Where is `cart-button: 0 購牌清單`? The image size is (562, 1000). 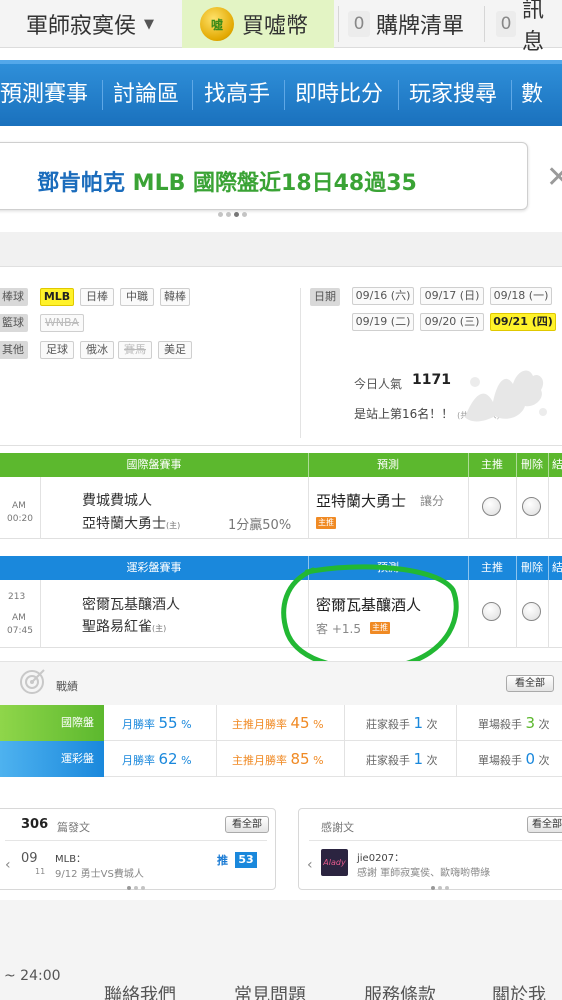
cart-button: 0 購牌清單 is located at coordinates (406, 24).